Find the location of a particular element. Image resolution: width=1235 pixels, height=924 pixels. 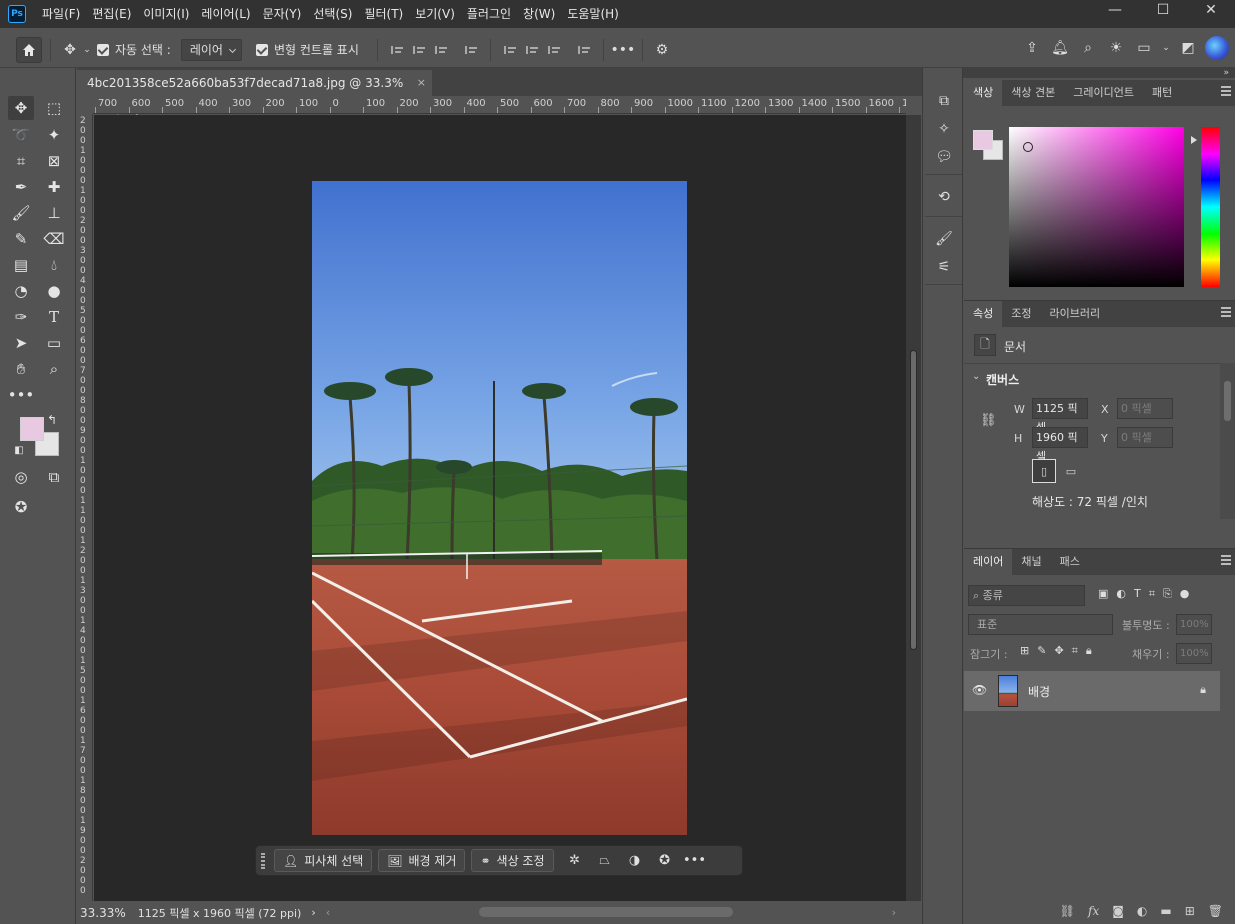

actions-icon: ✧ is located at coordinates (944, 129).